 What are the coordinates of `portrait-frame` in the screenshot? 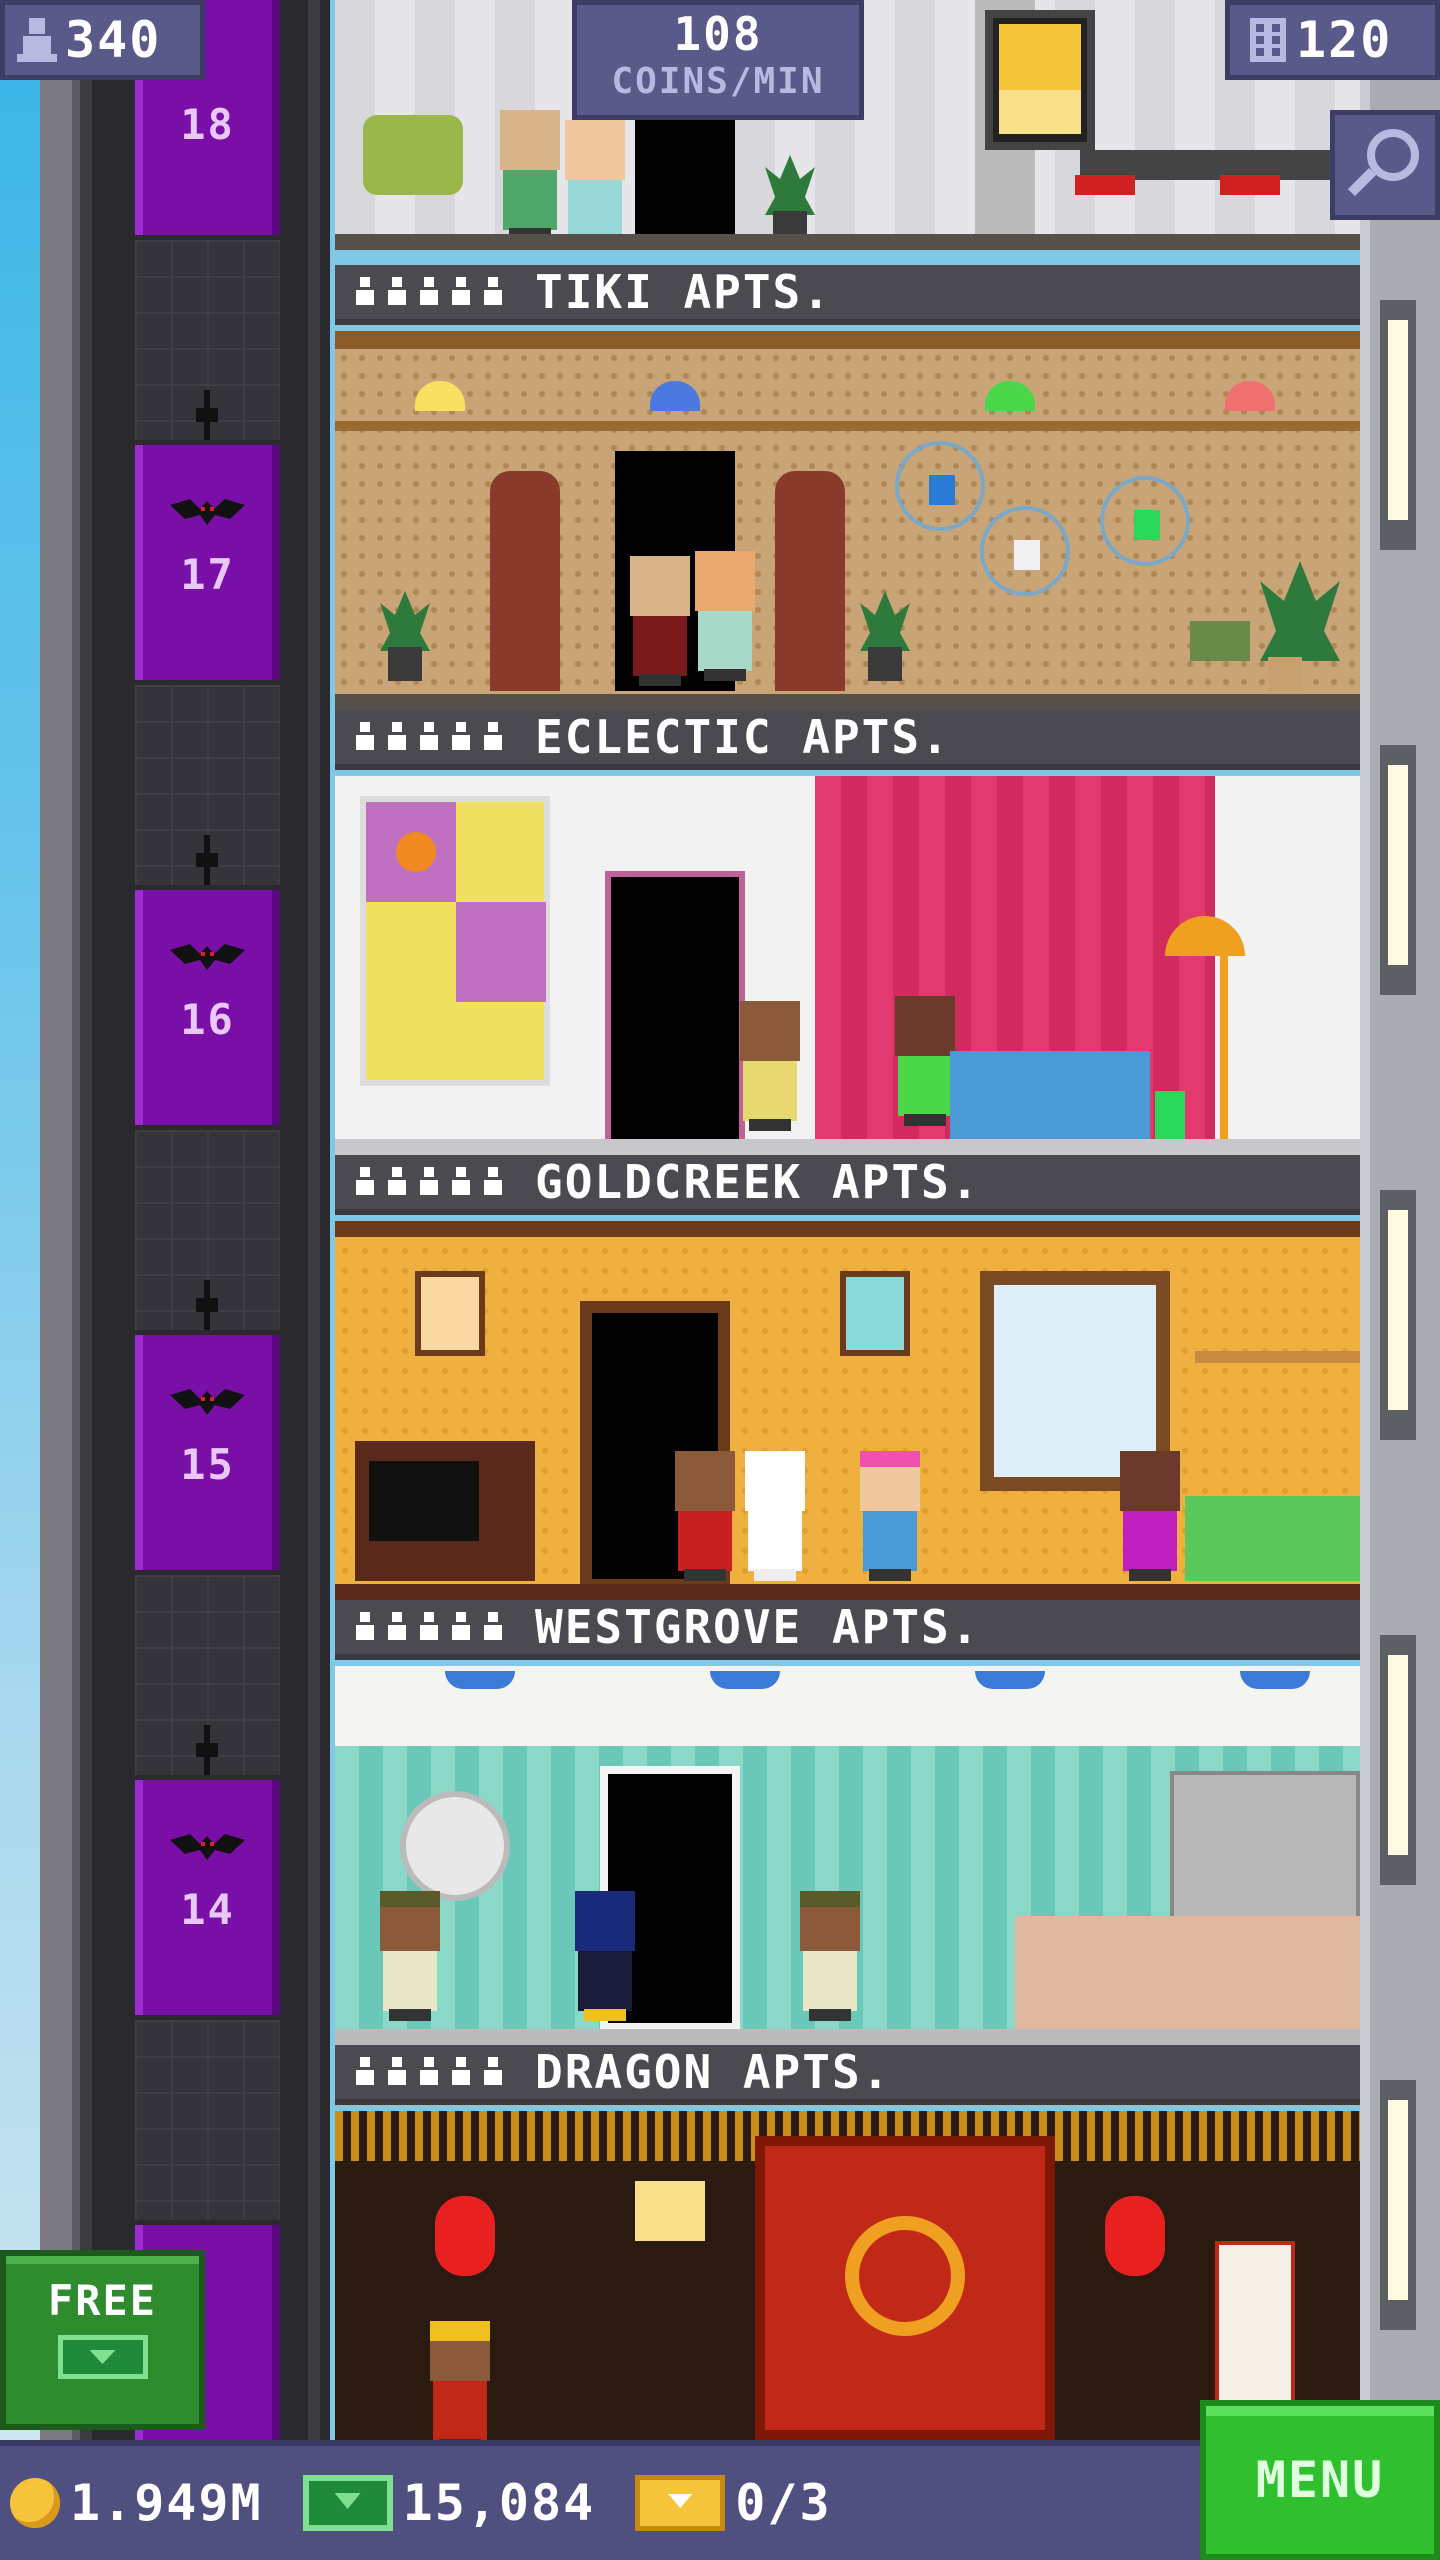 It's located at (450, 1313).